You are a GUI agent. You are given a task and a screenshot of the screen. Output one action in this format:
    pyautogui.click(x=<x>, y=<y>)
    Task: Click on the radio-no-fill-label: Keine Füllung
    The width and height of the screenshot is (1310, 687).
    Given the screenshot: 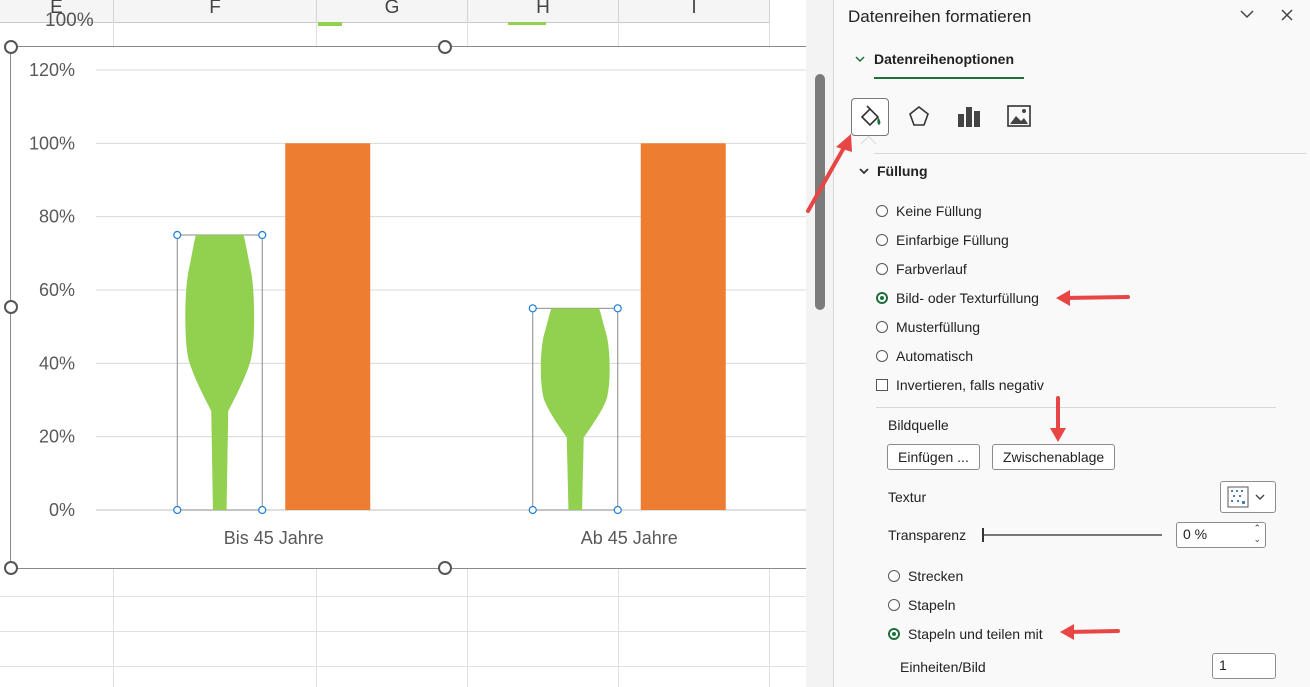 What is the action you would take?
    pyautogui.click(x=939, y=211)
    